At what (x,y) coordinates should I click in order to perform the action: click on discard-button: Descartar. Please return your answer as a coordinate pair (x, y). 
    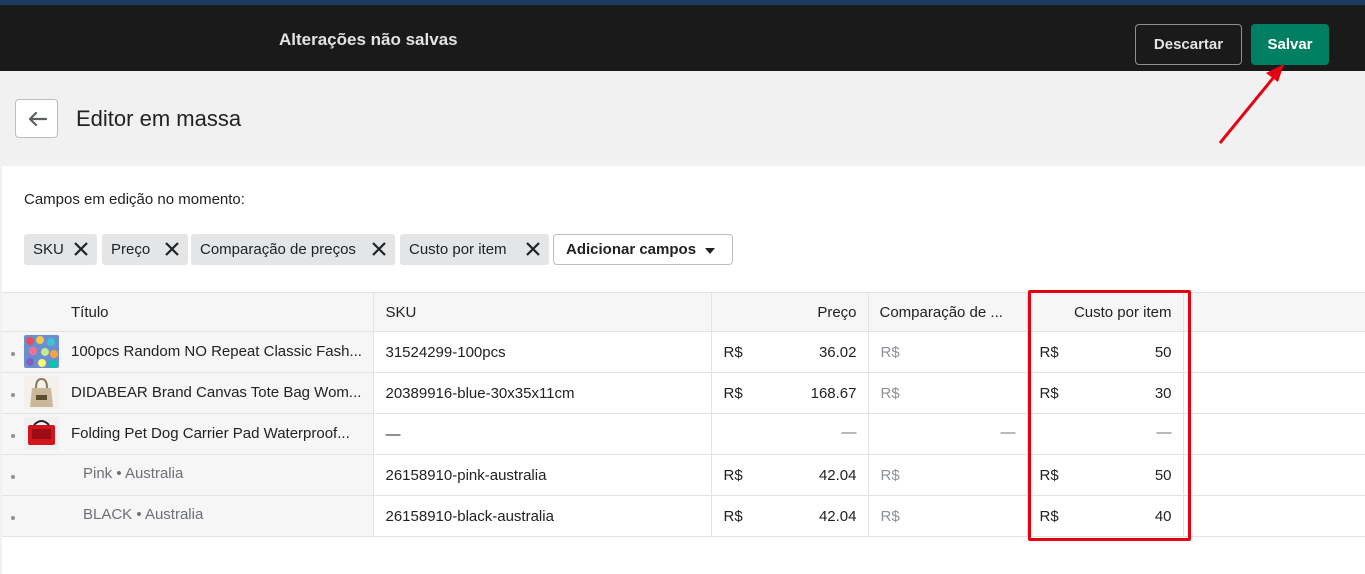
    Looking at the image, I should click on (1188, 44).